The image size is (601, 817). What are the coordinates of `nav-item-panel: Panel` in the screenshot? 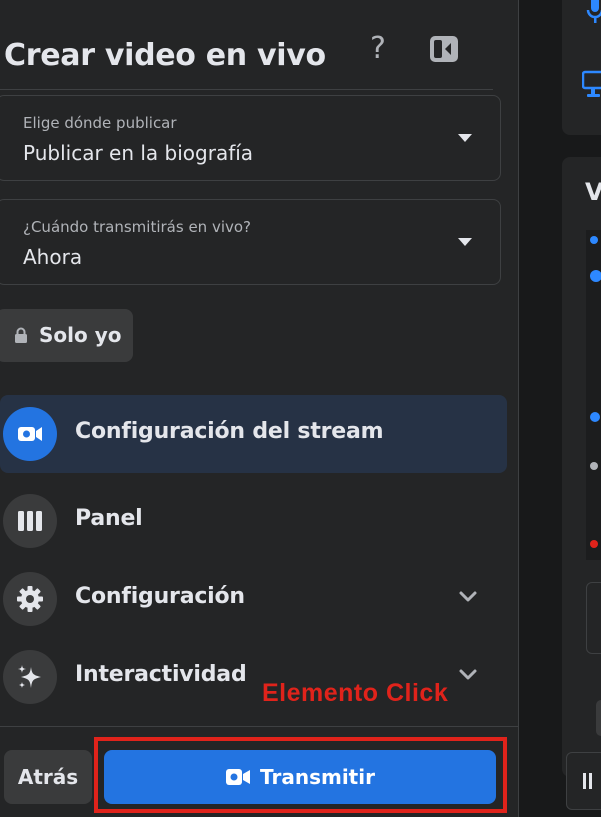 It's located at (253, 521).